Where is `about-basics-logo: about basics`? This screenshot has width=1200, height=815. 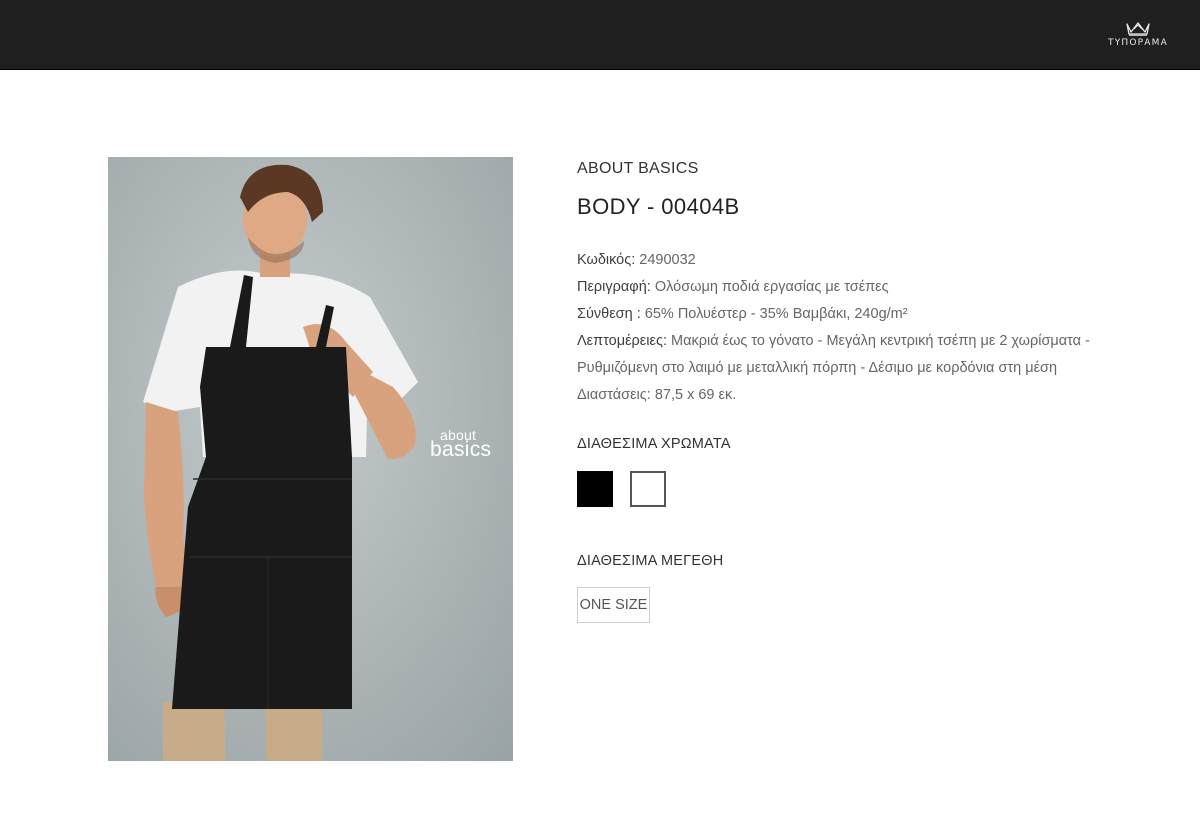 about-basics-logo: about basics is located at coordinates (460, 444).